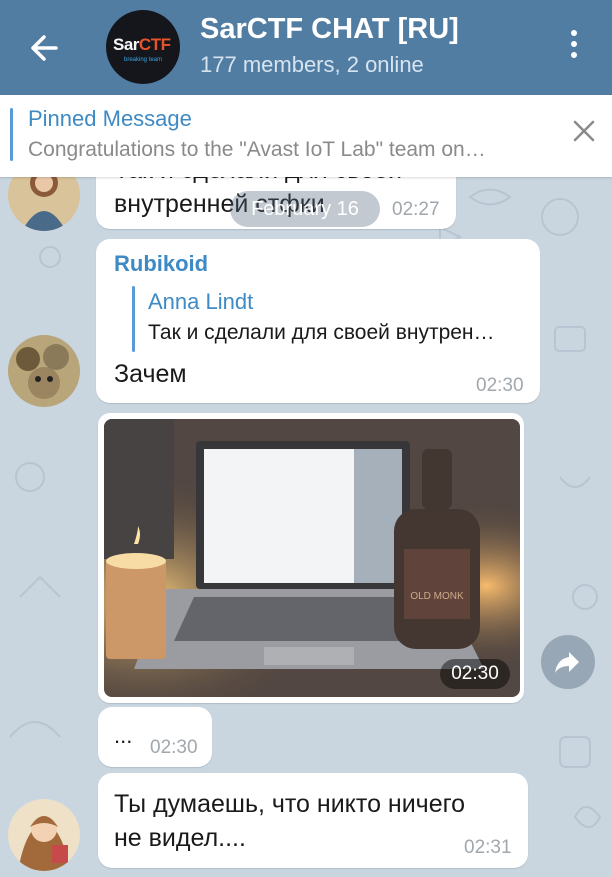  What do you see at coordinates (201, 301) in the screenshot?
I see `reply-sender: Anna Lindt` at bounding box center [201, 301].